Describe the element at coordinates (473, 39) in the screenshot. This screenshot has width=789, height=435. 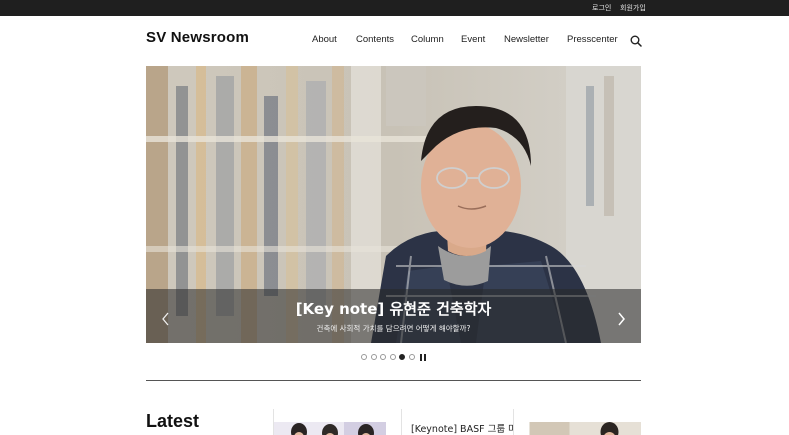
I see `nav-event: Event` at that location.